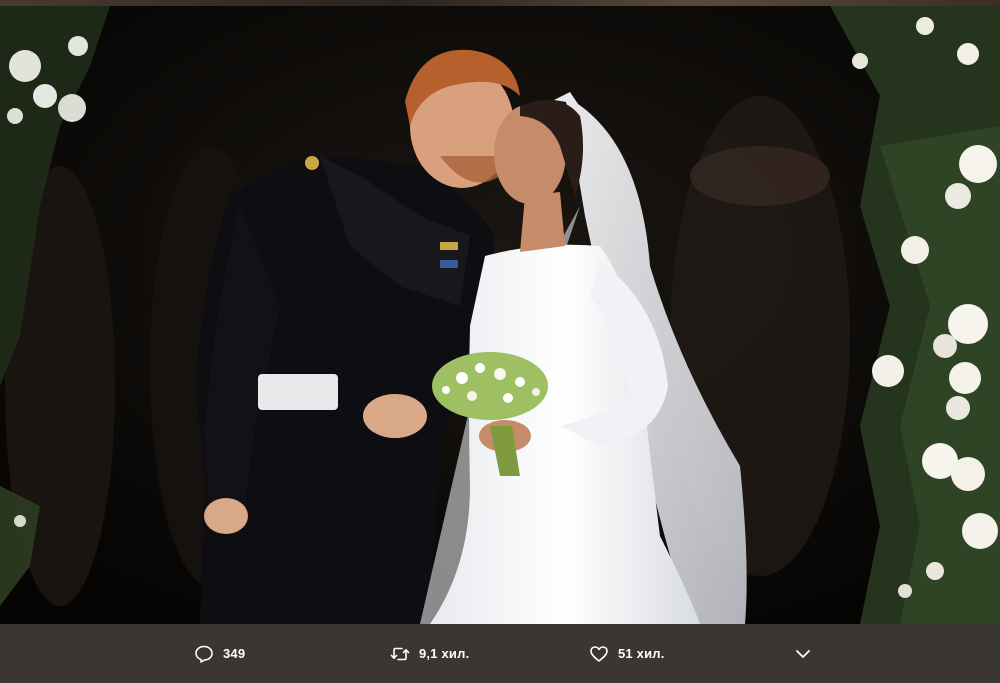  I want to click on more-options-button, so click(803, 653).